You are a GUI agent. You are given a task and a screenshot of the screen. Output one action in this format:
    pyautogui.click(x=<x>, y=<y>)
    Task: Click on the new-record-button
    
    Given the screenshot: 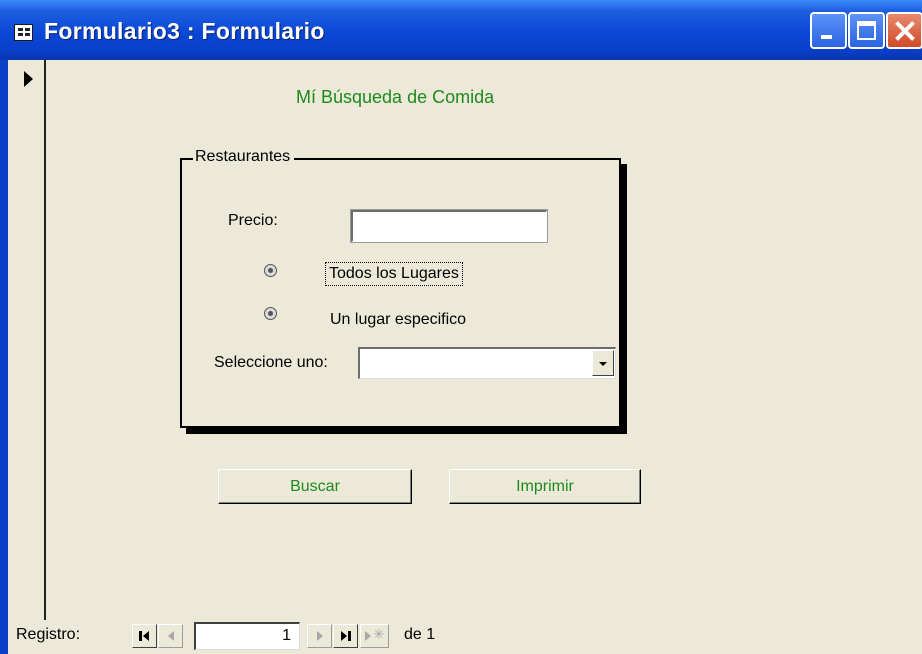 What is the action you would take?
    pyautogui.click(x=374, y=636)
    